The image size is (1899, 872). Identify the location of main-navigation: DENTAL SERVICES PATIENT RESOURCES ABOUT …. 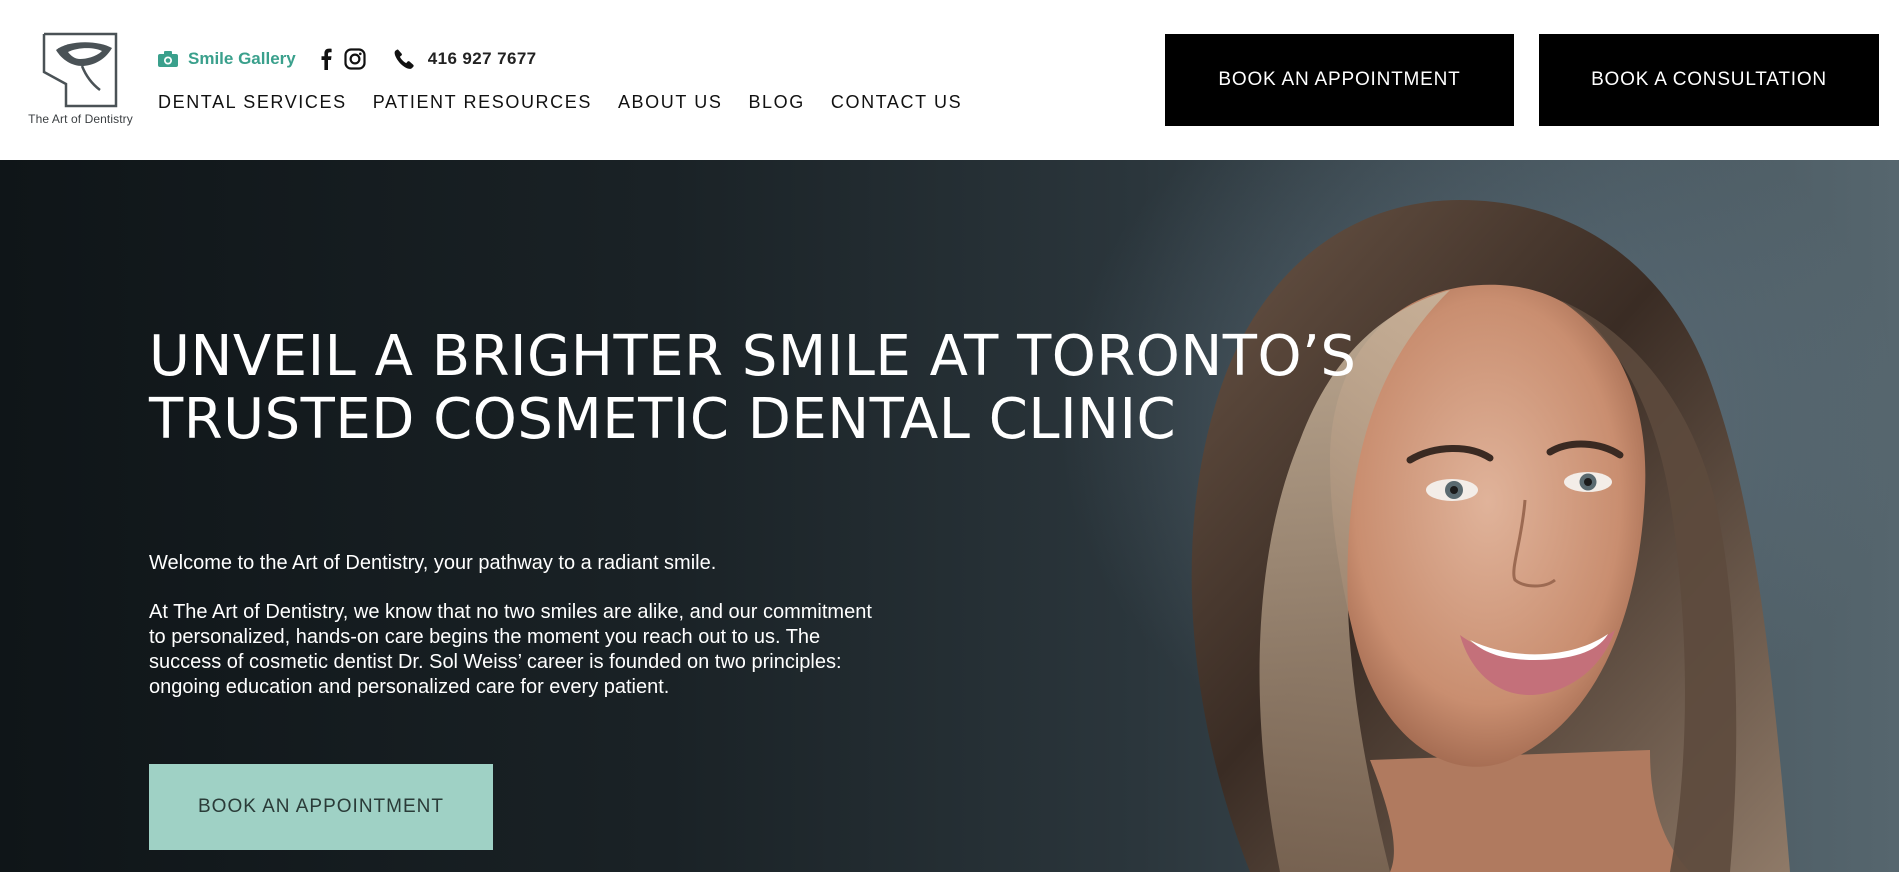
(560, 102).